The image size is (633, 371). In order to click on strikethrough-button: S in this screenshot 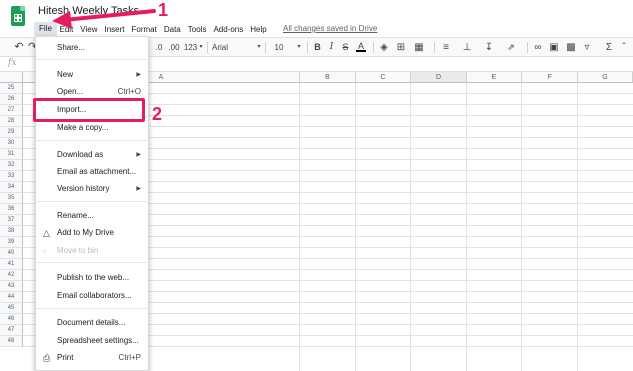, I will do `click(345, 47)`.